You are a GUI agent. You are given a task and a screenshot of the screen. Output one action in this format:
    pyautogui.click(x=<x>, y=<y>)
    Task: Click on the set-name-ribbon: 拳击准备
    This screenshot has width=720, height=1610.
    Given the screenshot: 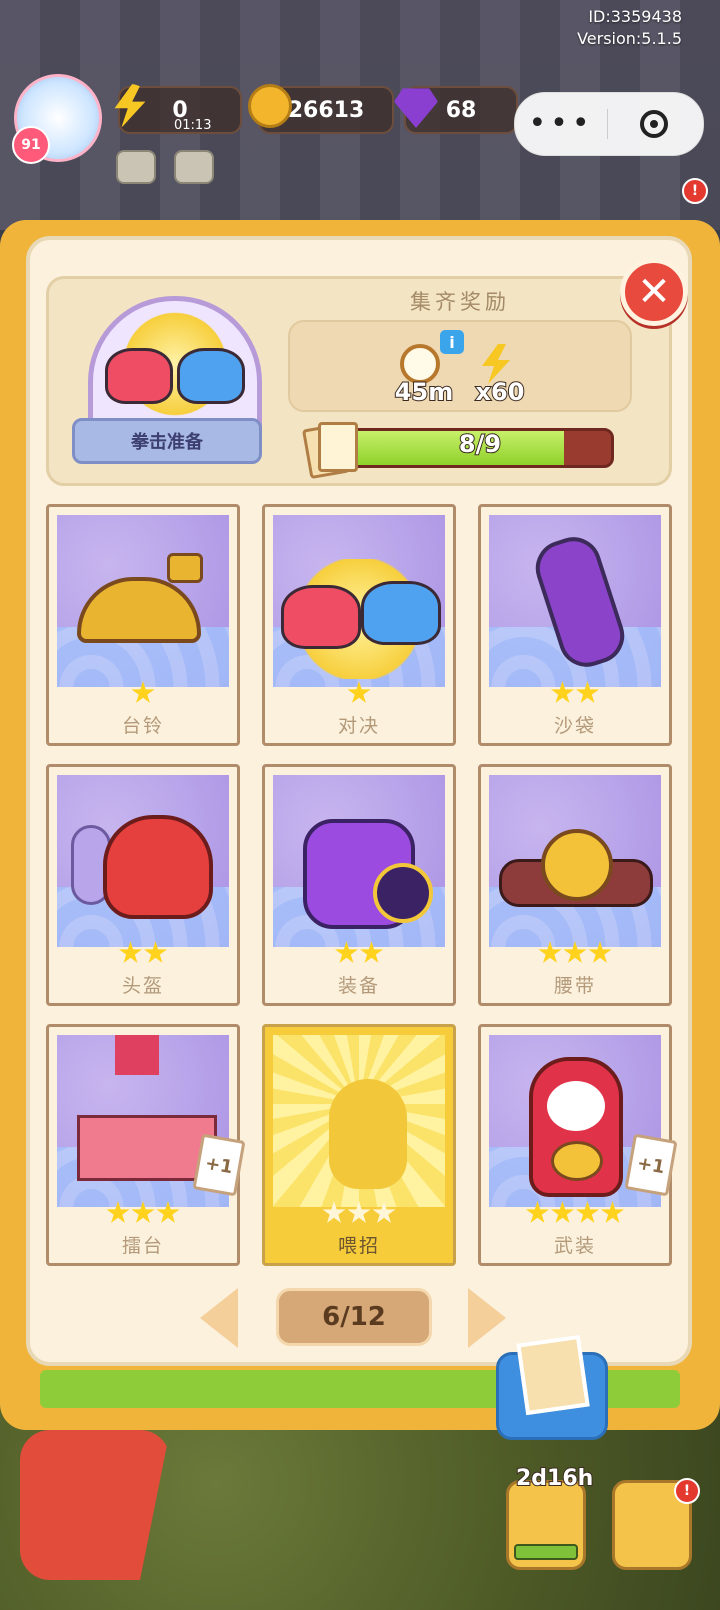 What is the action you would take?
    pyautogui.click(x=167, y=441)
    